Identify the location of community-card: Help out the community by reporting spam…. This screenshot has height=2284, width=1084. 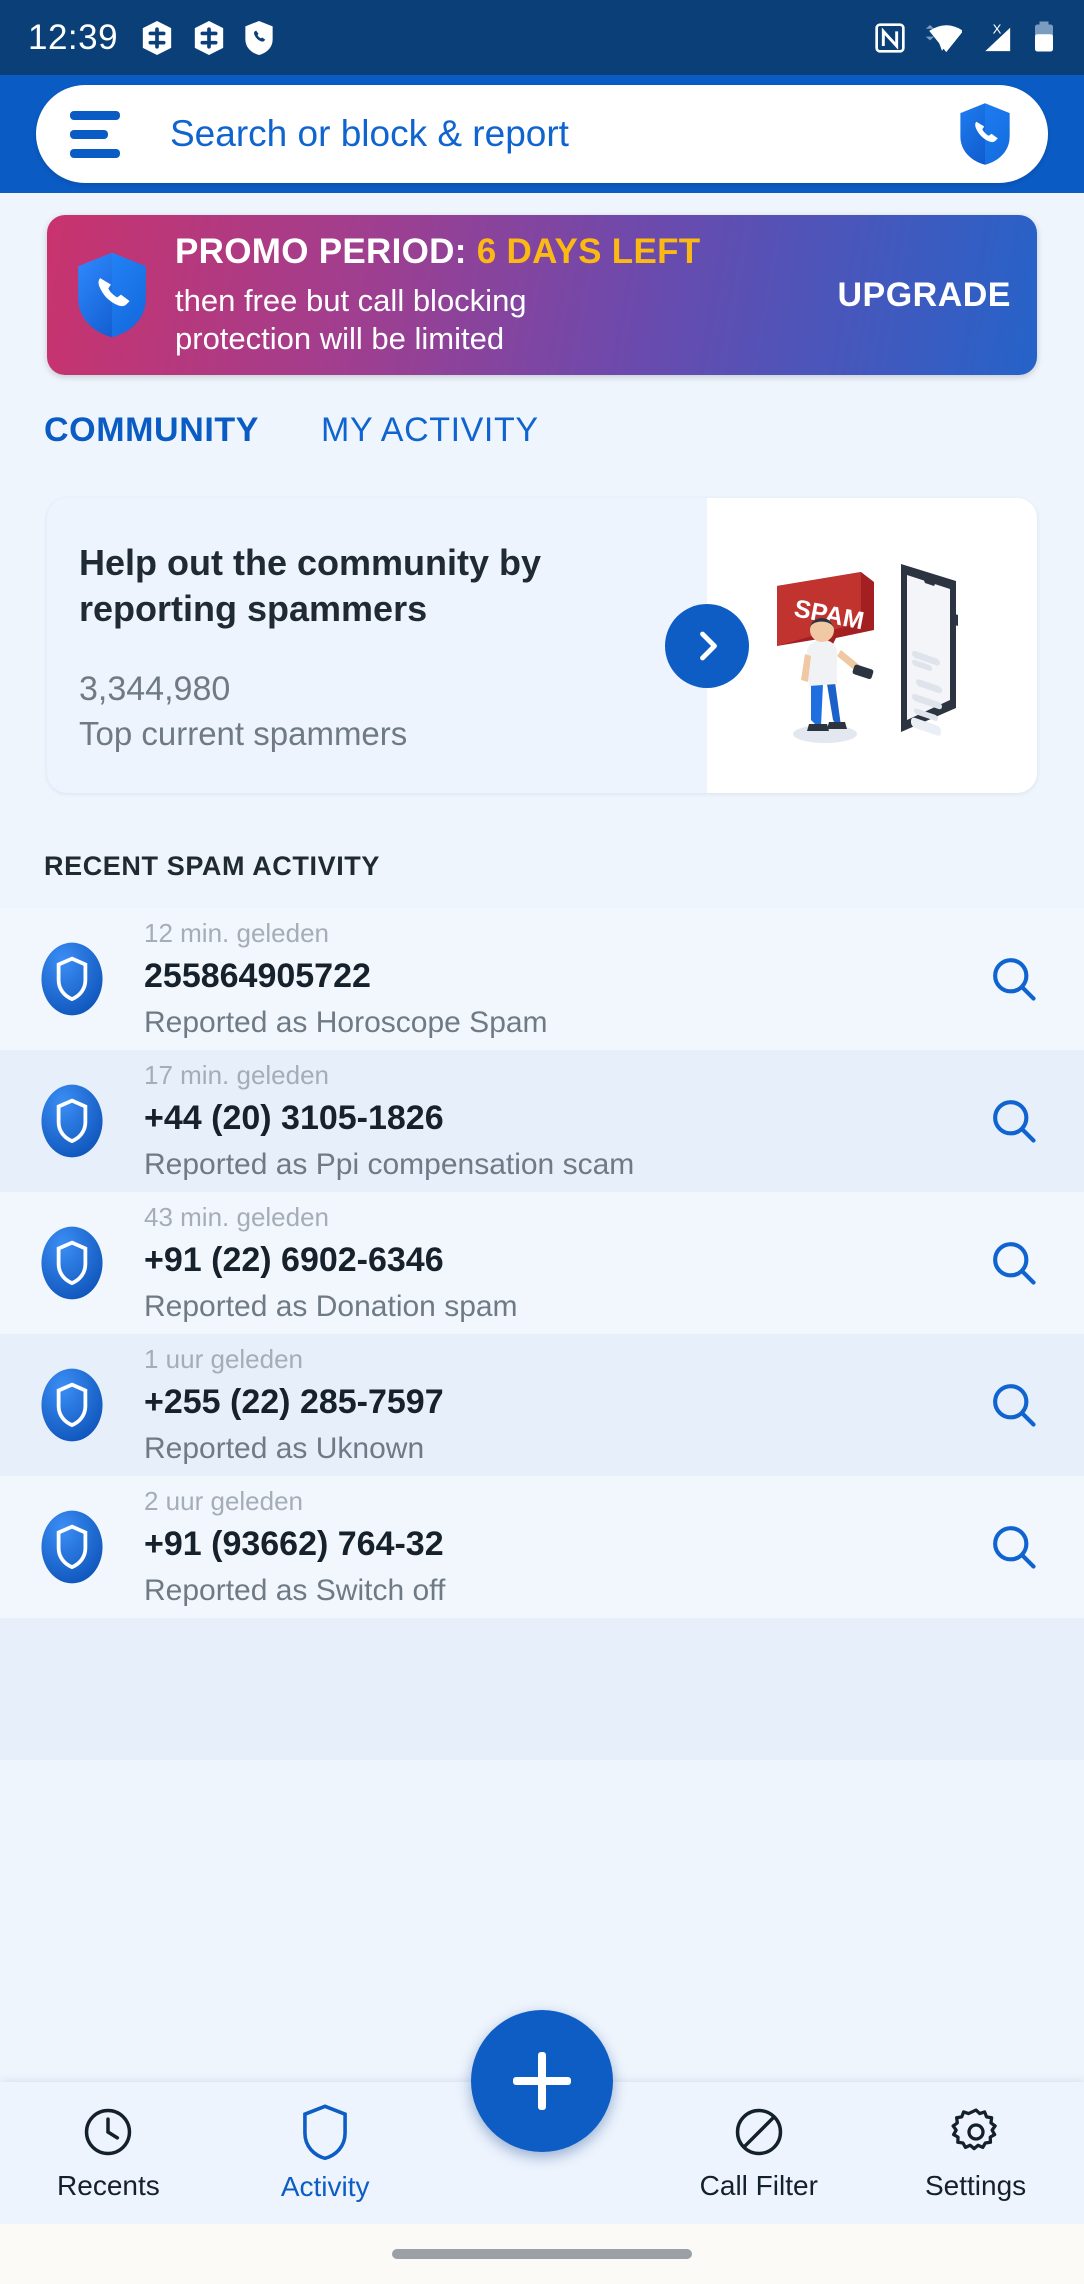
(542, 645).